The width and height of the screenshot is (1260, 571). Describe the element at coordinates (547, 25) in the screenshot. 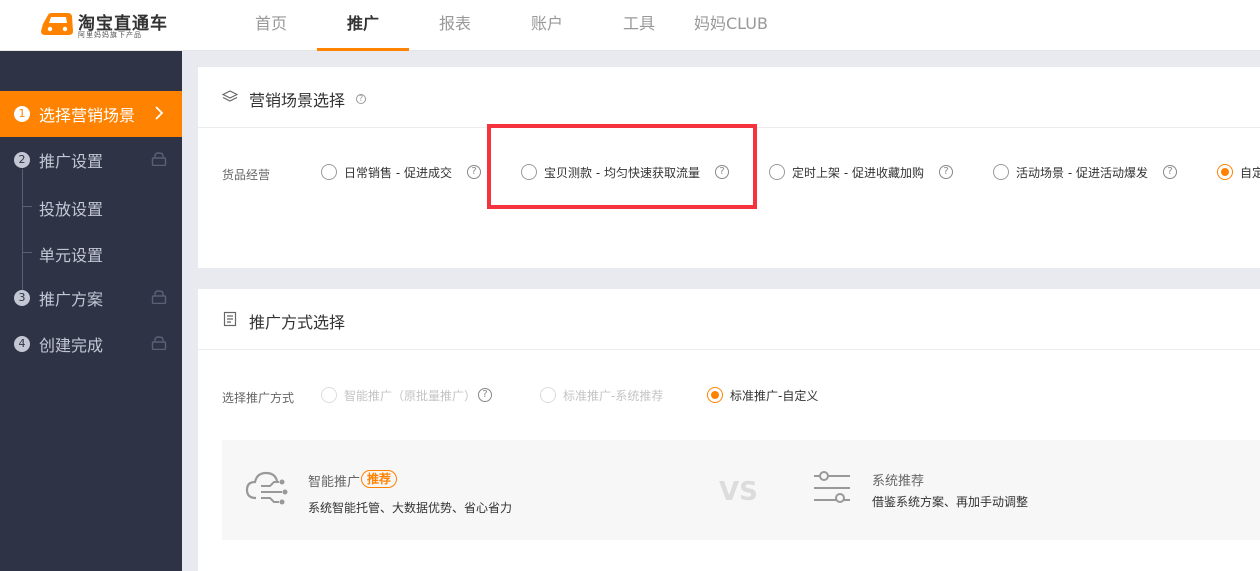

I see `nav-account: 账户` at that location.